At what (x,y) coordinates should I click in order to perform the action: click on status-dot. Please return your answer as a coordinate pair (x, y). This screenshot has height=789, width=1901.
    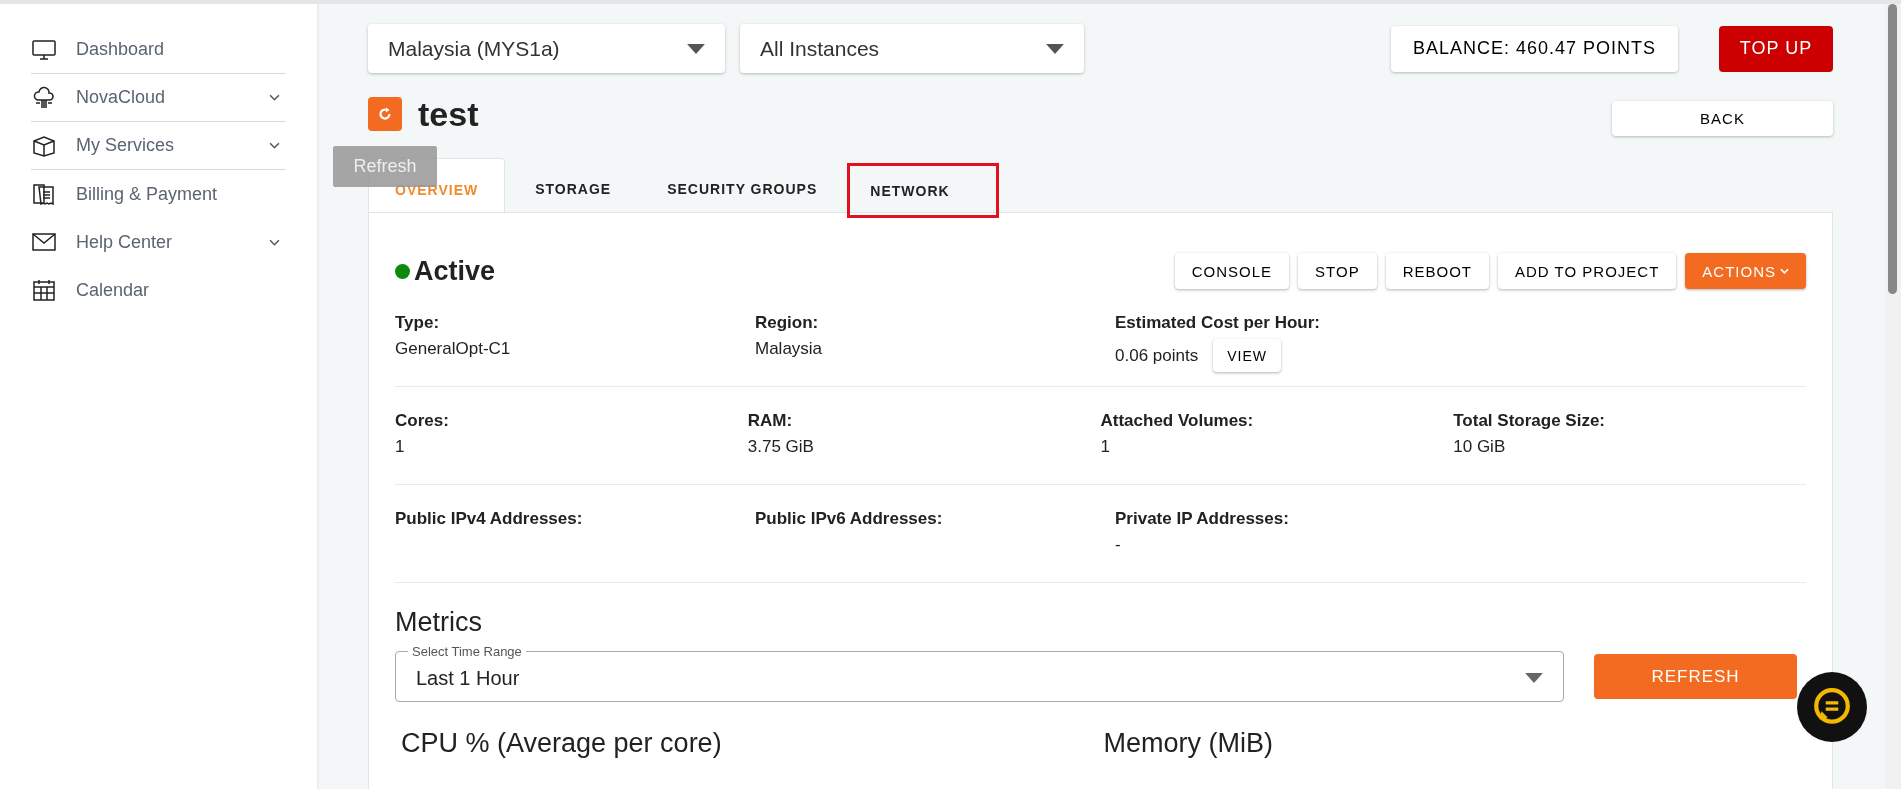
    Looking at the image, I should click on (402, 271).